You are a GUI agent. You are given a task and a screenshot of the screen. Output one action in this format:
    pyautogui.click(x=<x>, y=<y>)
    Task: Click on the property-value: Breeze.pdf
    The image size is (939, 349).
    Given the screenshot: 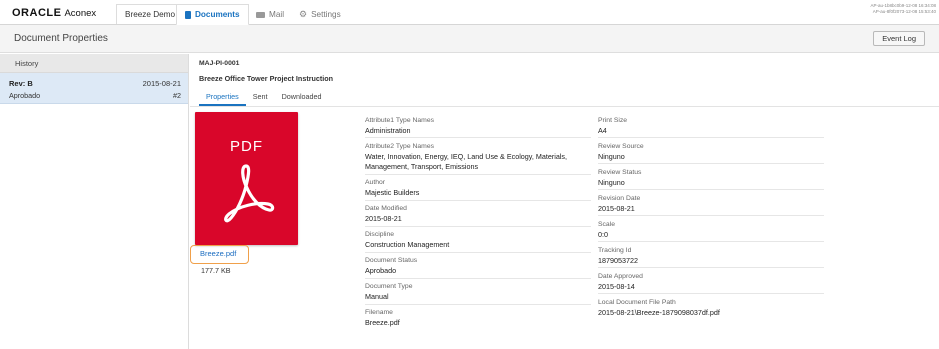 What is the action you would take?
    pyautogui.click(x=382, y=322)
    